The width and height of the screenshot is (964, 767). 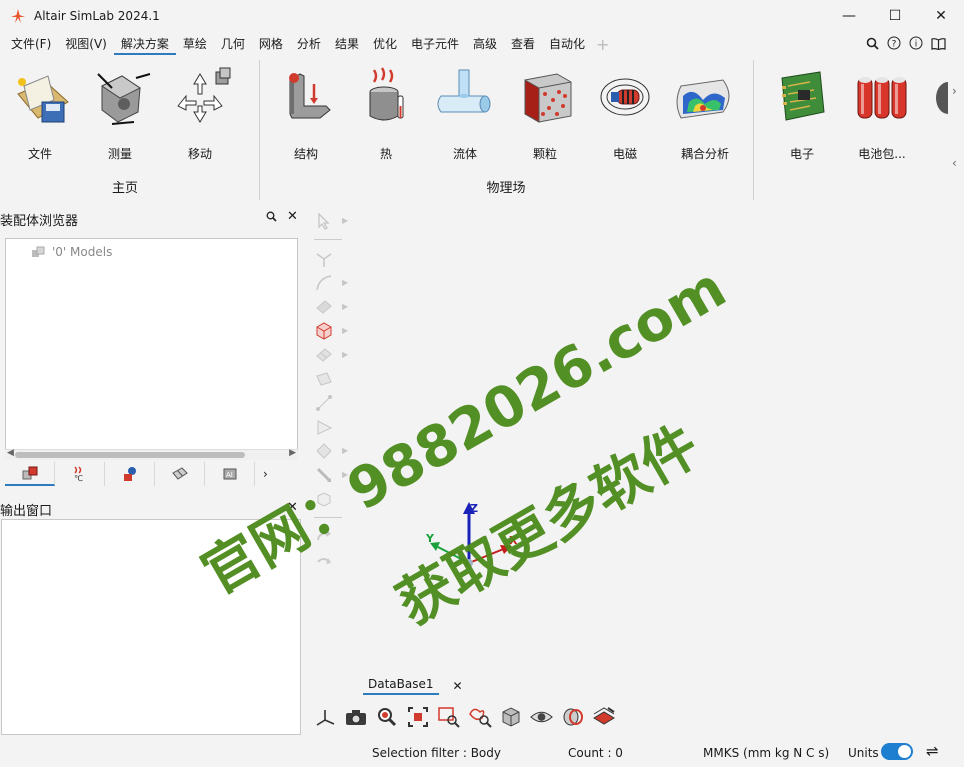 What do you see at coordinates (324, 331) in the screenshot?
I see `body-select-icon` at bounding box center [324, 331].